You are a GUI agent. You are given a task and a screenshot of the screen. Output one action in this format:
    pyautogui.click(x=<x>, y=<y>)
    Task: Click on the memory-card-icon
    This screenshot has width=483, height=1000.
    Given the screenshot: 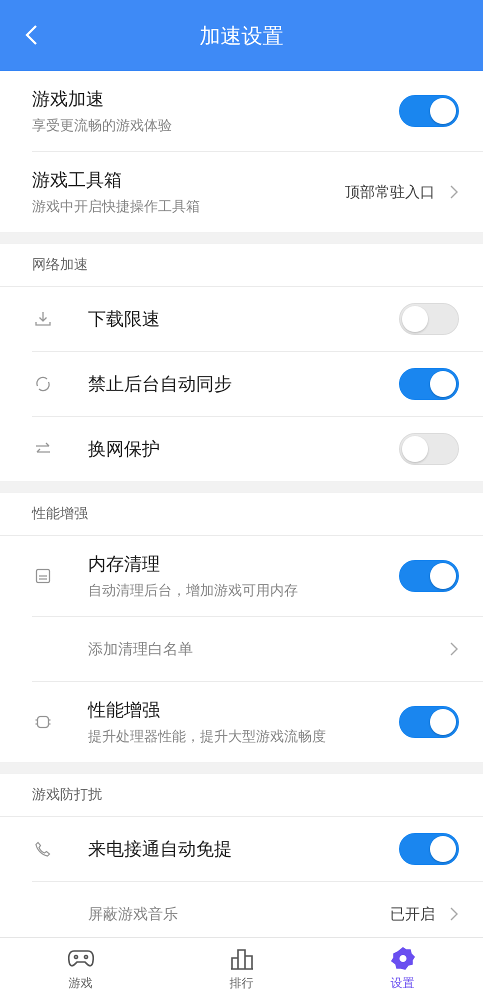 What is the action you would take?
    pyautogui.click(x=43, y=576)
    